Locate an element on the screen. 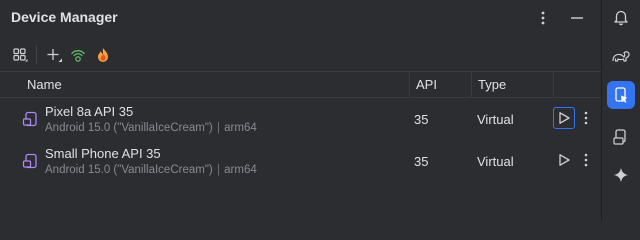  pair-wifi-icon is located at coordinates (78, 55).